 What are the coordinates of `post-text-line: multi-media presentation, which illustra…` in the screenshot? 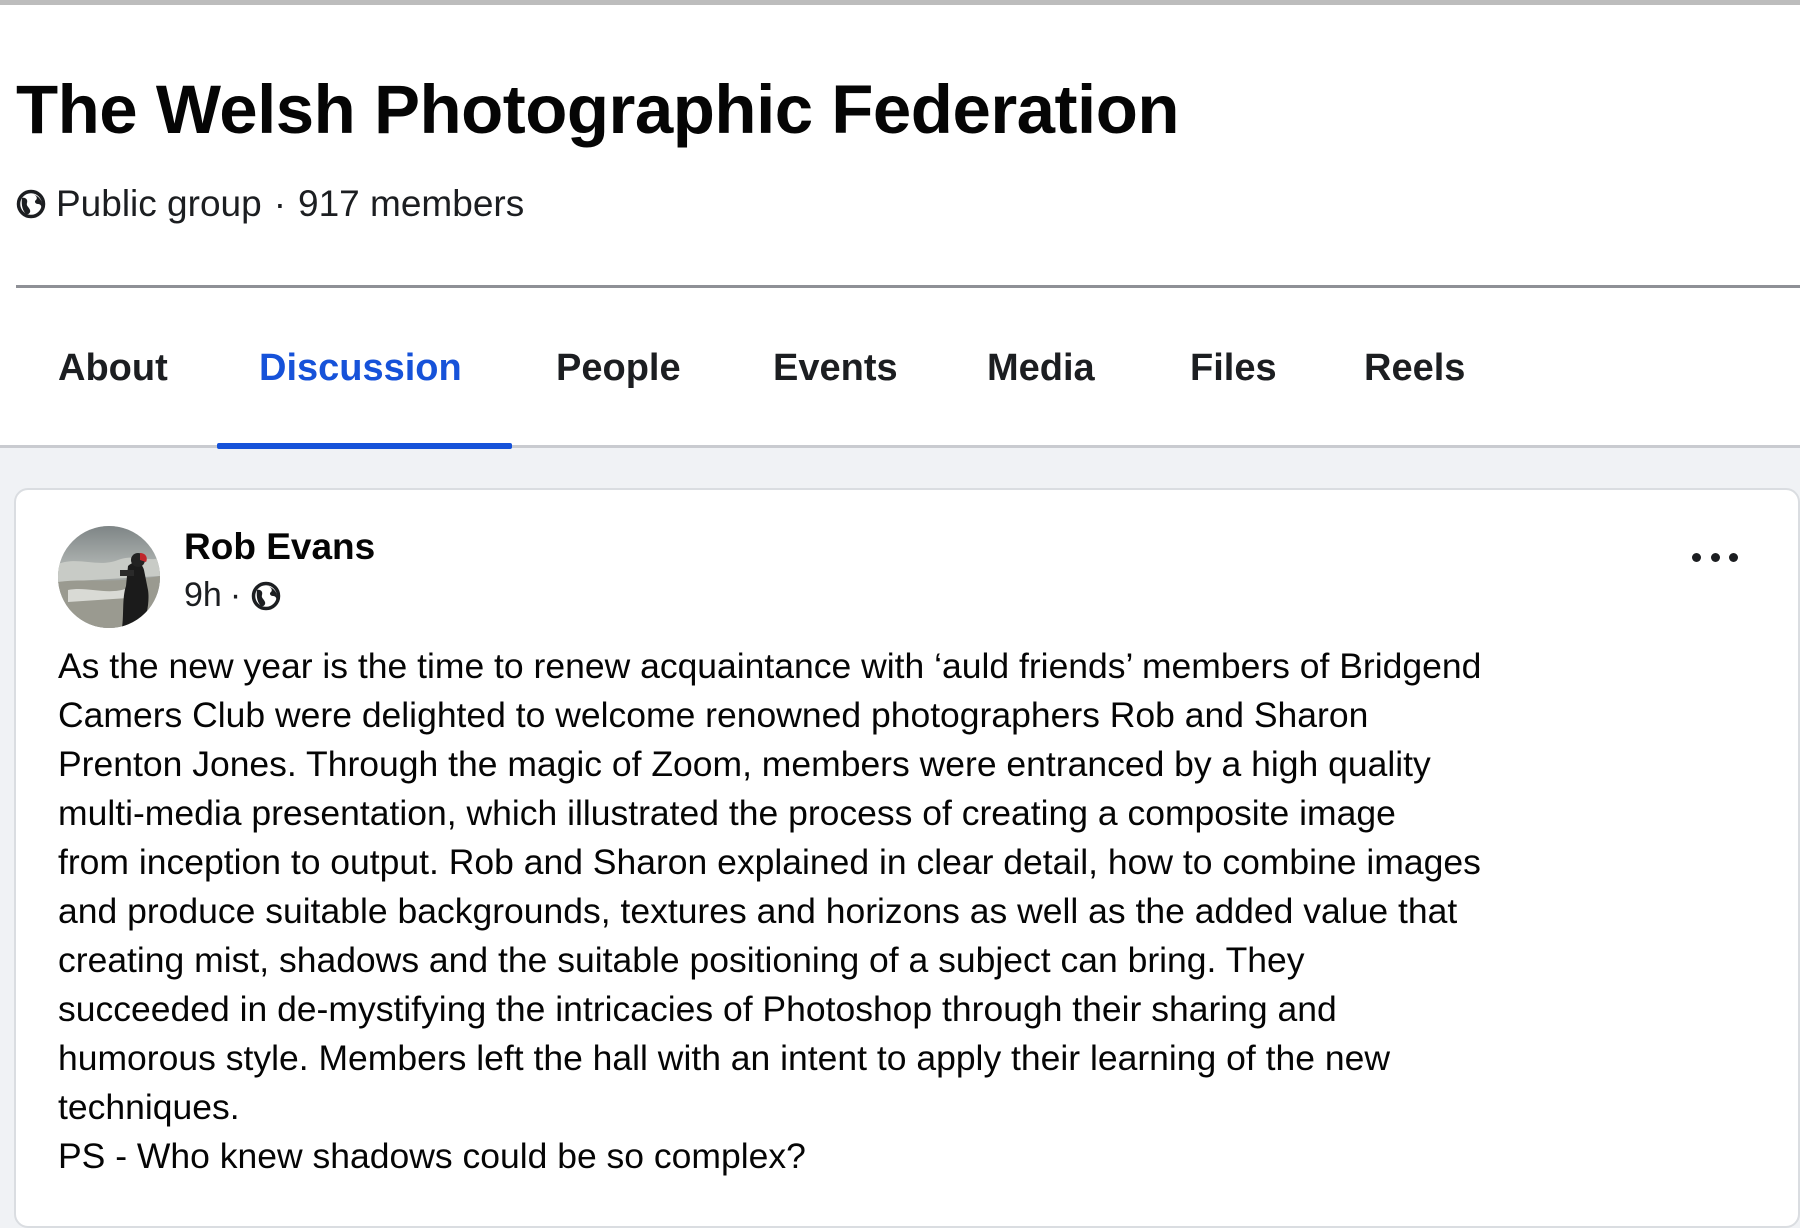 It's located at (727, 813).